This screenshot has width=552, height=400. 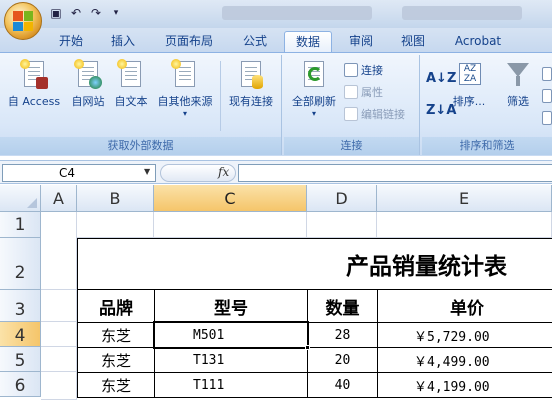 What do you see at coordinates (395, 173) in the screenshot?
I see `formula-input` at bounding box center [395, 173].